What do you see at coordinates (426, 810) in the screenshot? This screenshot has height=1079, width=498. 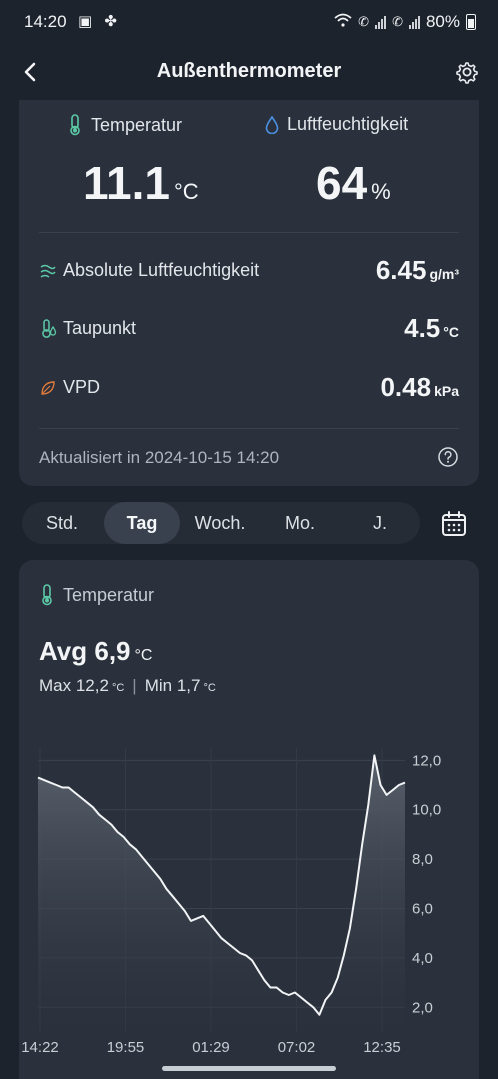 I see `y-tick-label: 10,0` at bounding box center [426, 810].